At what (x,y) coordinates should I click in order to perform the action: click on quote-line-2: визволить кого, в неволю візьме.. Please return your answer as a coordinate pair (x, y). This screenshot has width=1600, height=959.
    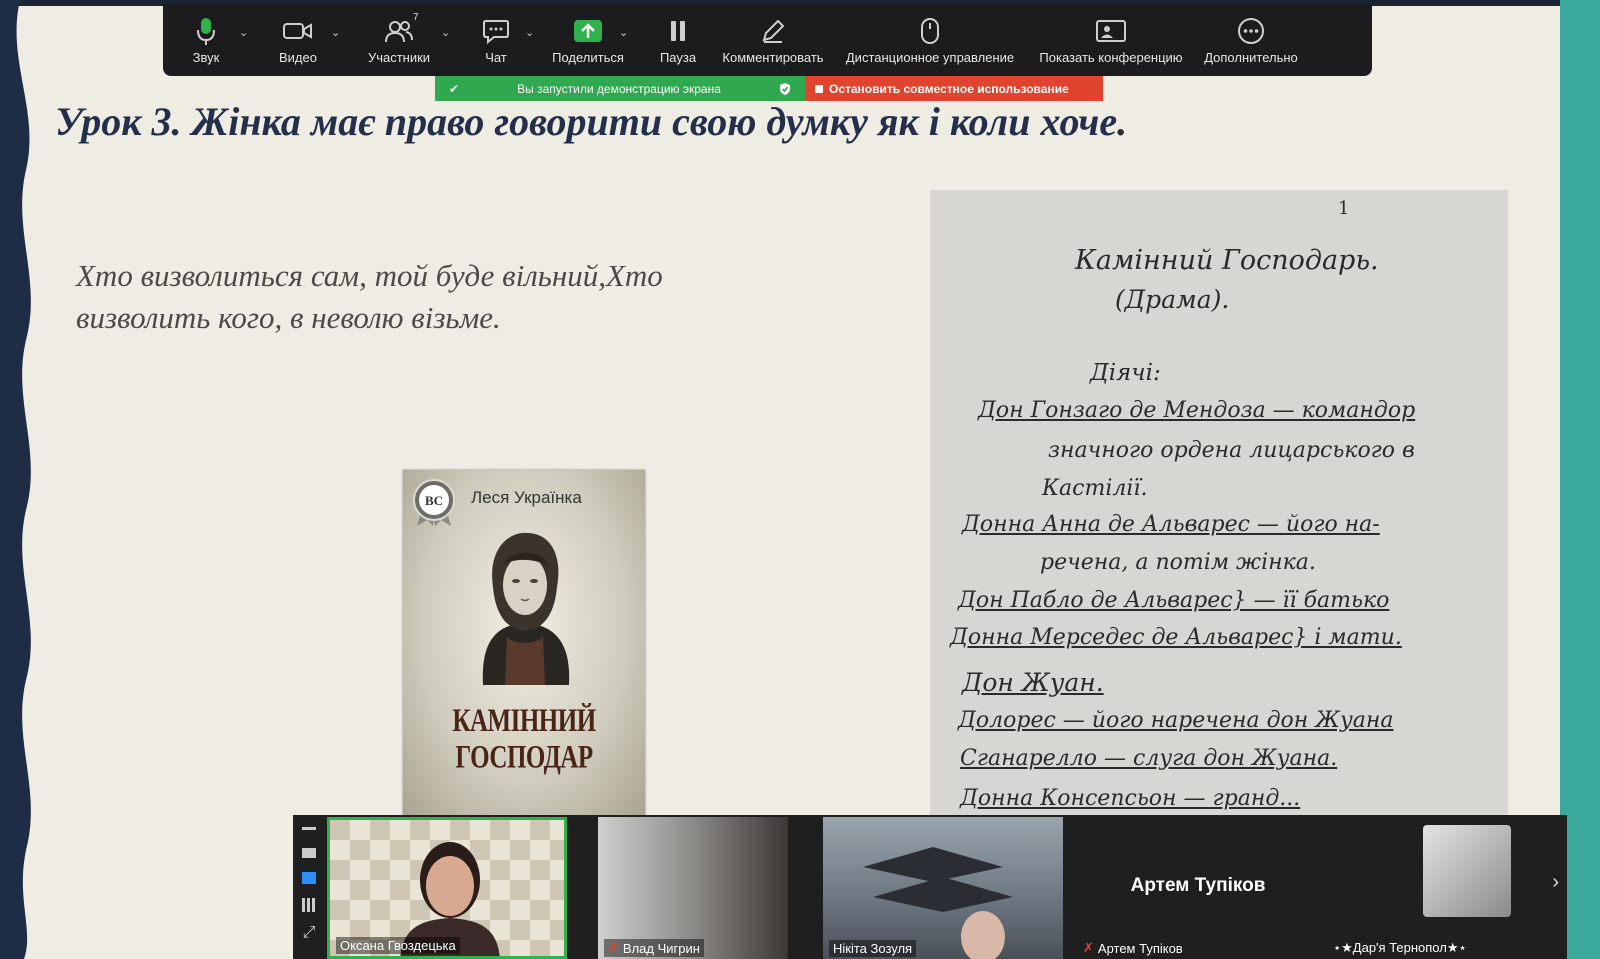
    Looking at the image, I should click on (288, 317).